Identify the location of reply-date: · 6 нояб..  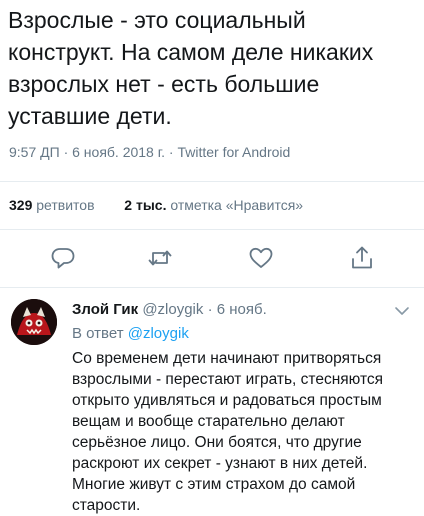
(237, 309).